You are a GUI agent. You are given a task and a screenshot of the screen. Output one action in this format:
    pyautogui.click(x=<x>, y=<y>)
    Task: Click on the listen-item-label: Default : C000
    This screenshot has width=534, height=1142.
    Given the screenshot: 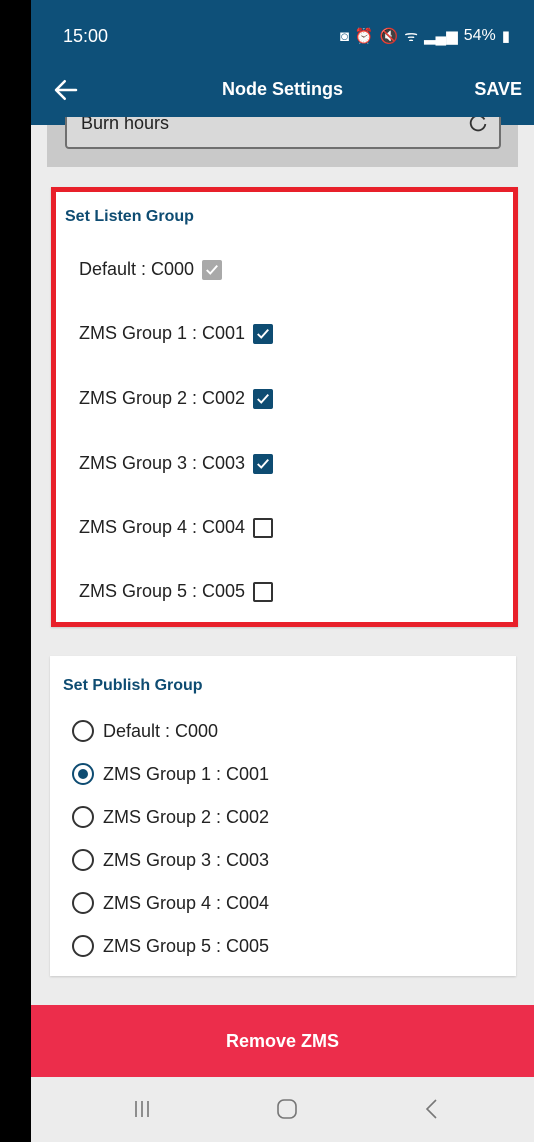 What is the action you would take?
    pyautogui.click(x=137, y=269)
    